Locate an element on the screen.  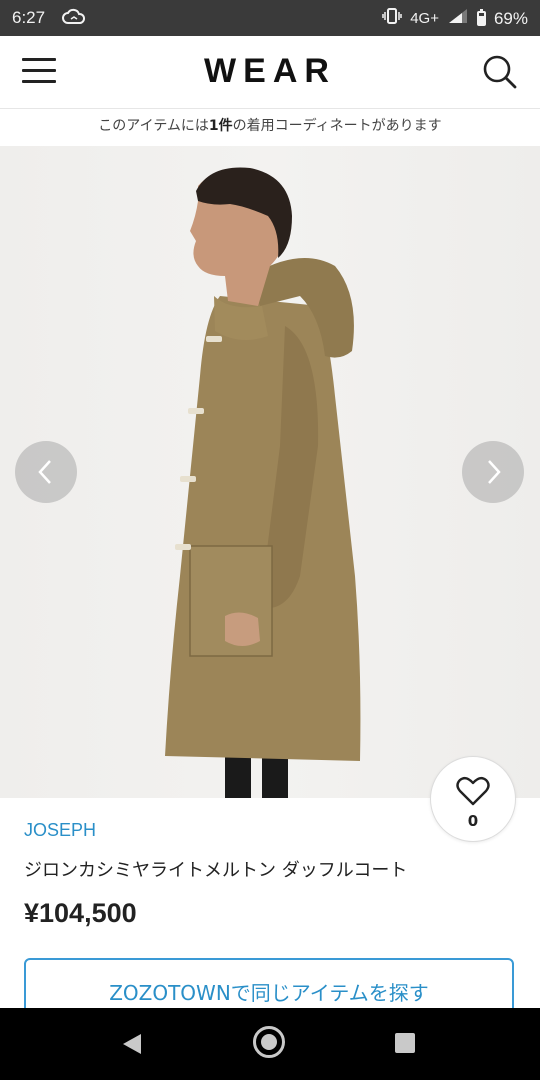
vibrate-icon is located at coordinates (392, 18).